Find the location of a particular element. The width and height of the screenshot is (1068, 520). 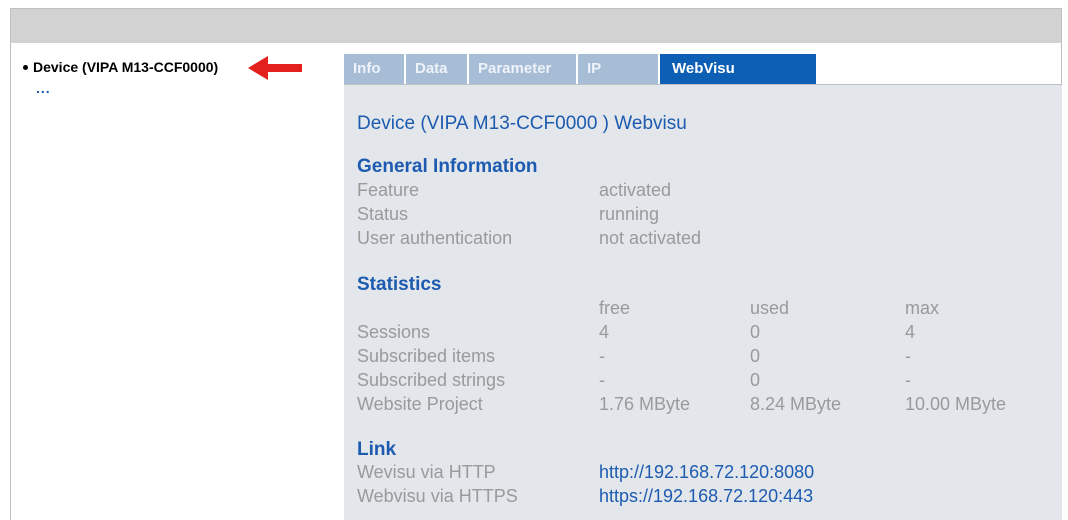

subscribed-items-max: - is located at coordinates (908, 356).